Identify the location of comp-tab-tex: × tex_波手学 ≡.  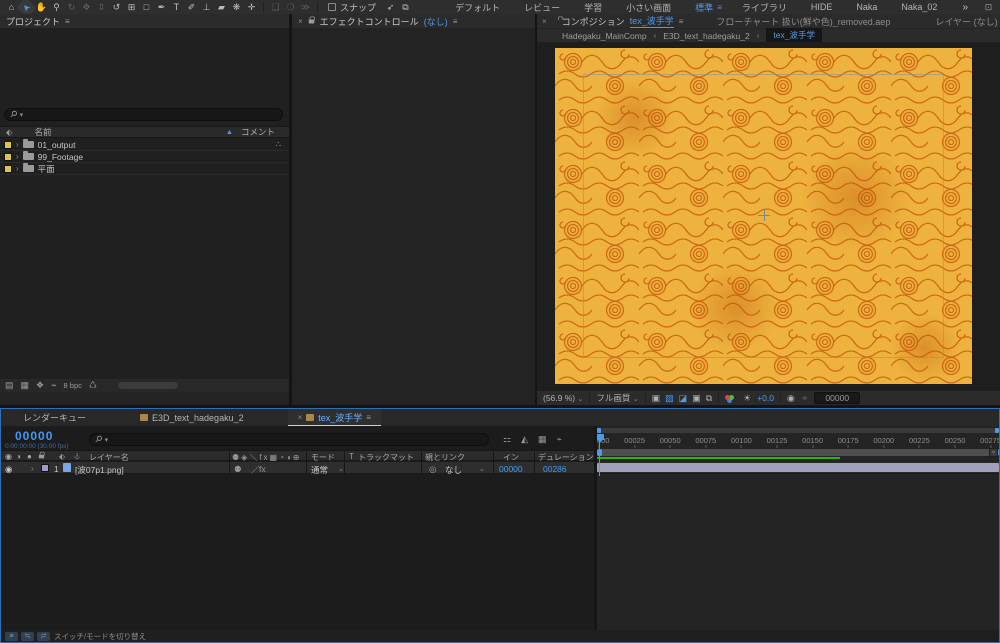
(334, 417).